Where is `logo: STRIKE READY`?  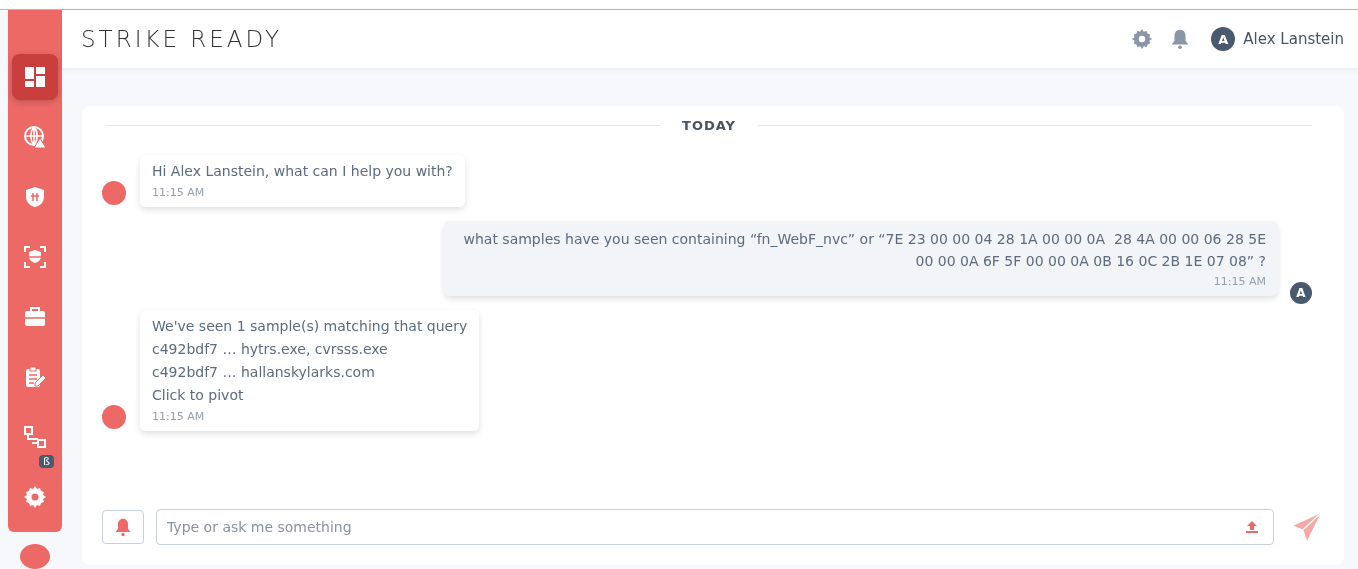 logo: STRIKE READY is located at coordinates (182, 39).